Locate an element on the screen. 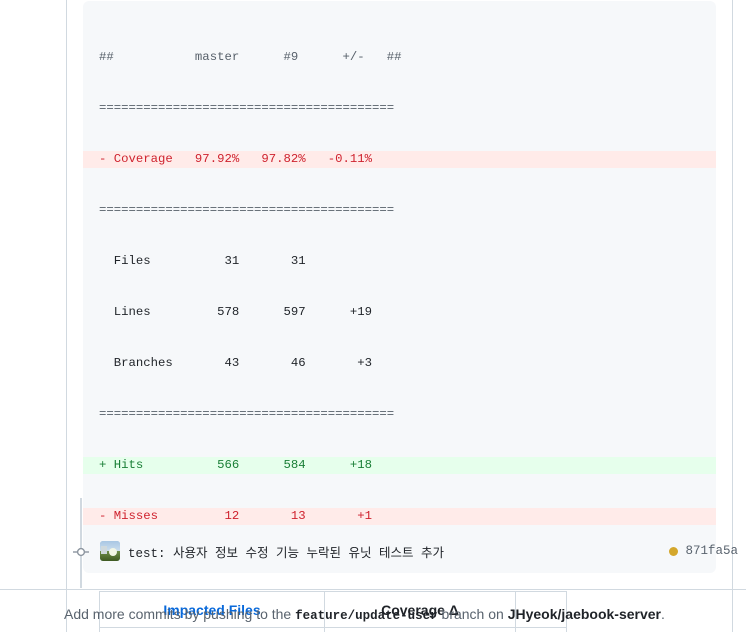 The height and width of the screenshot is (632, 746). branch-name: feature/update-user is located at coordinates (366, 616).